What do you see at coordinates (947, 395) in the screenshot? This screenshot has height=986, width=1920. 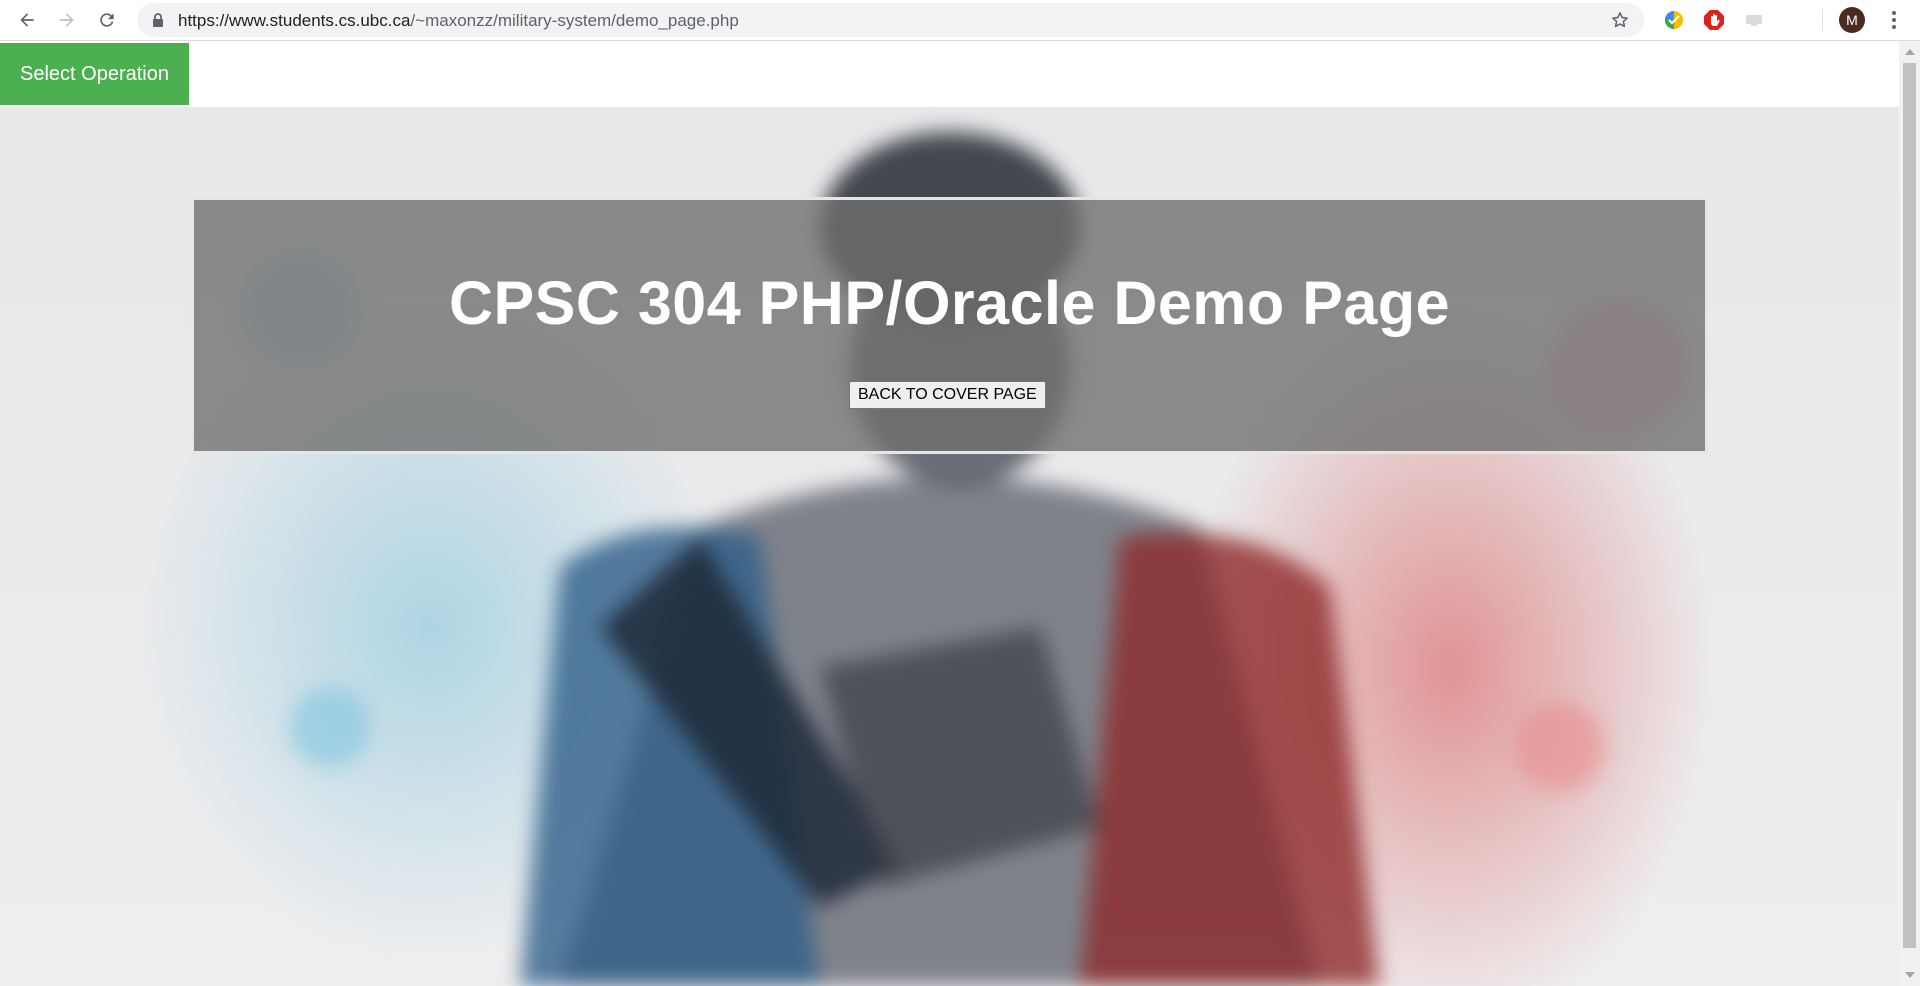 I see `back-to-cover-button: BACK TO COVER PAGE` at bounding box center [947, 395].